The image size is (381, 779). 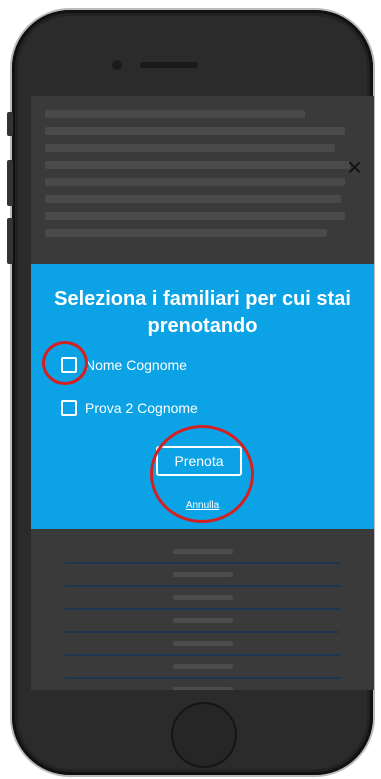 What do you see at coordinates (199, 461) in the screenshot?
I see `prenota-button: Prenota` at bounding box center [199, 461].